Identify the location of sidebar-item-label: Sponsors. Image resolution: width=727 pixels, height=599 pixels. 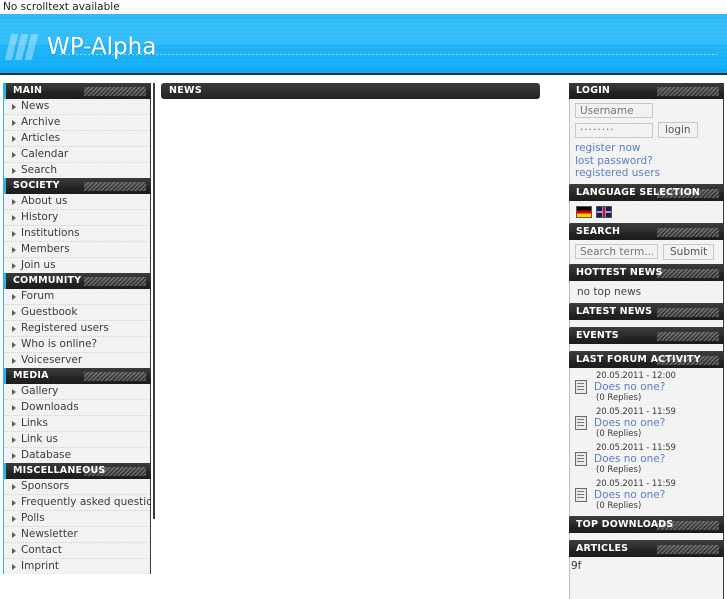
(45, 486).